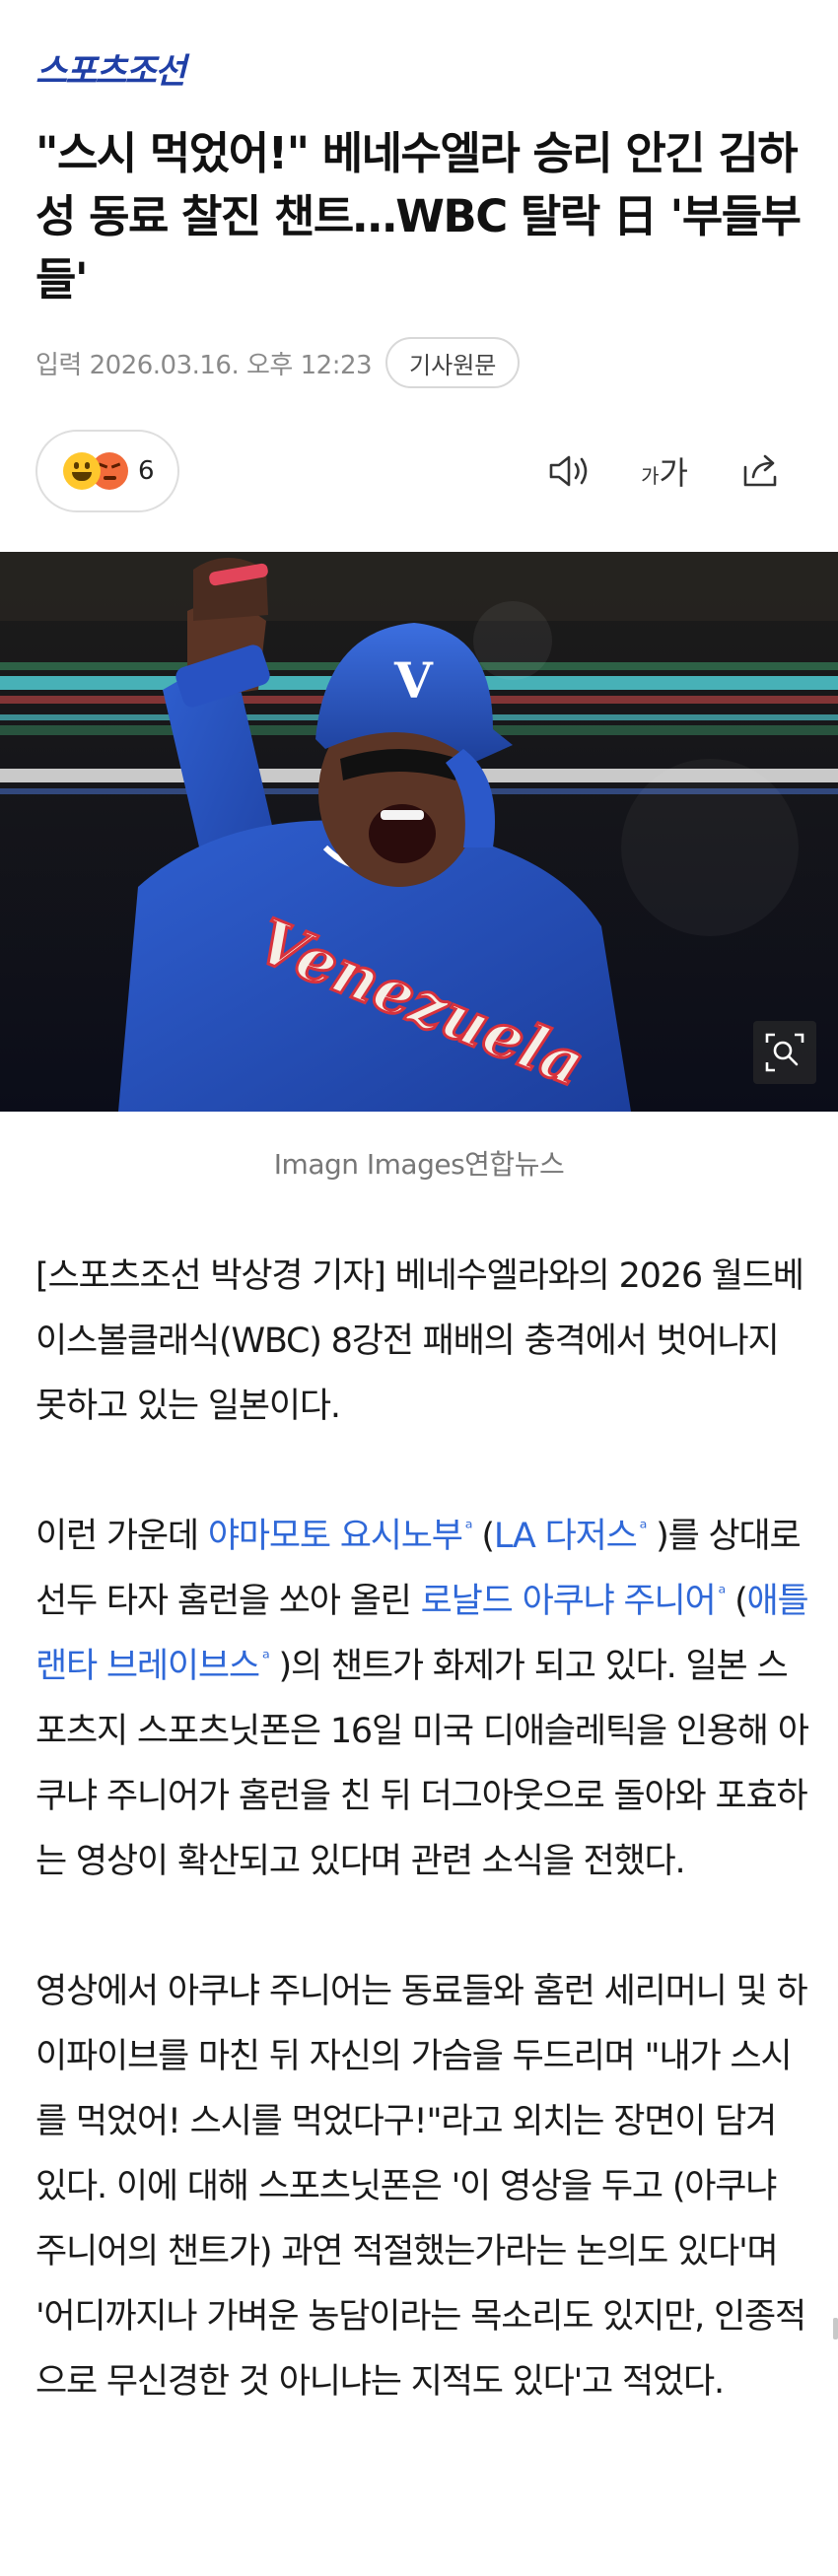  What do you see at coordinates (565, 1536) in the screenshot?
I see `keyword-text: LA 다저스` at bounding box center [565, 1536].